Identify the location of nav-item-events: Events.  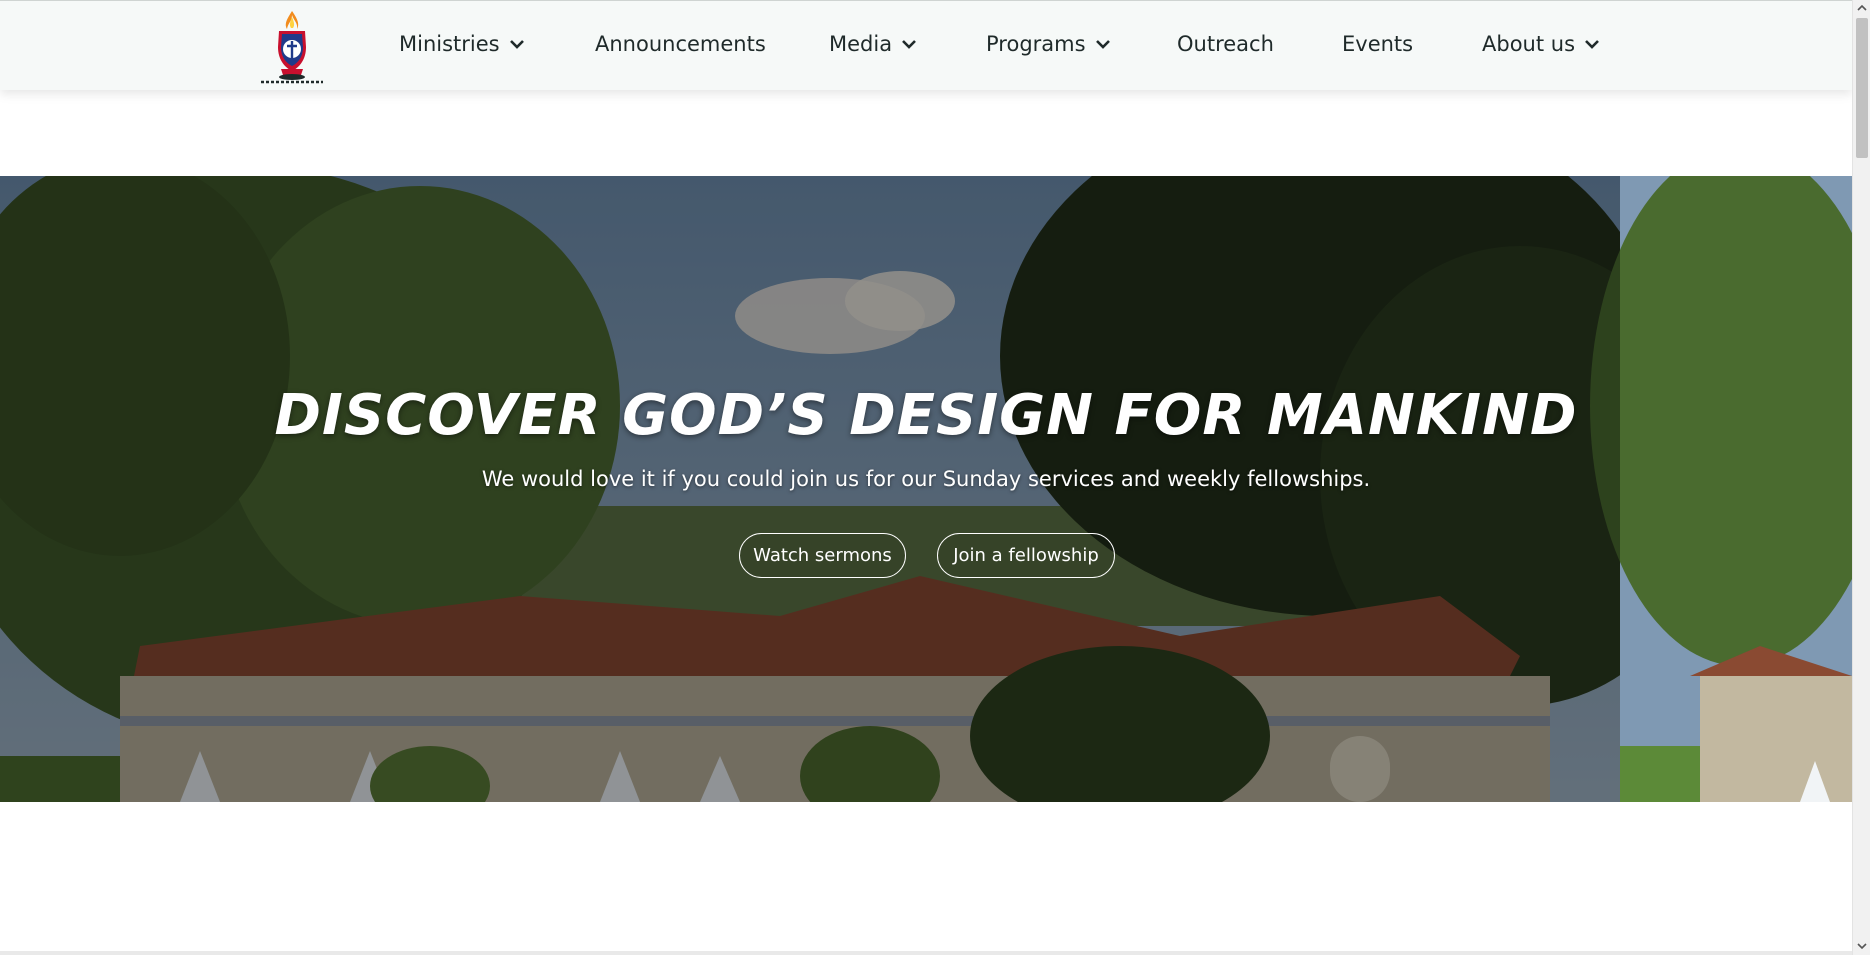
(1377, 44).